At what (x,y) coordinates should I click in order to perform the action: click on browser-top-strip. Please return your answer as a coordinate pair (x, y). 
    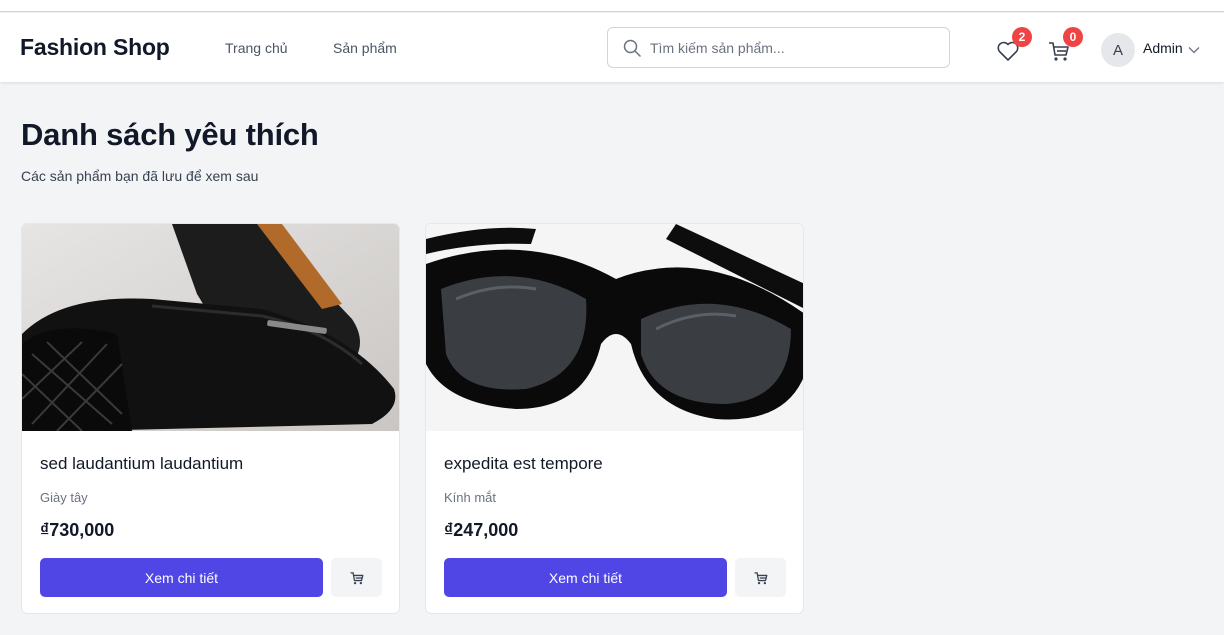
    Looking at the image, I should click on (612, 6).